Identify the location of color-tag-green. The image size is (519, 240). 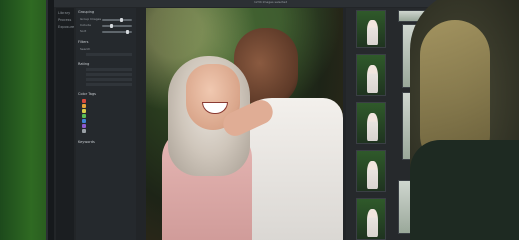
(84, 116).